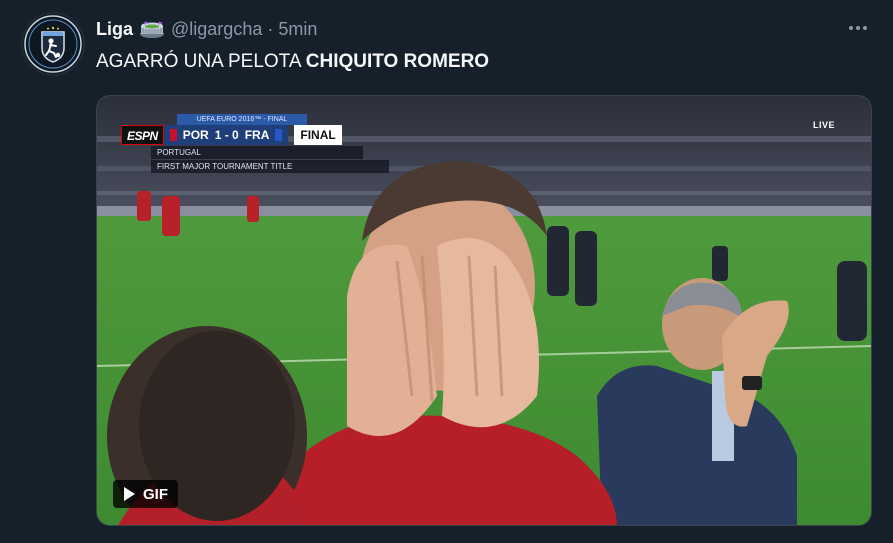 This screenshot has width=893, height=543. What do you see at coordinates (397, 61) in the screenshot?
I see `tweet-text-bold: CHIQUITO ROMERO` at bounding box center [397, 61].